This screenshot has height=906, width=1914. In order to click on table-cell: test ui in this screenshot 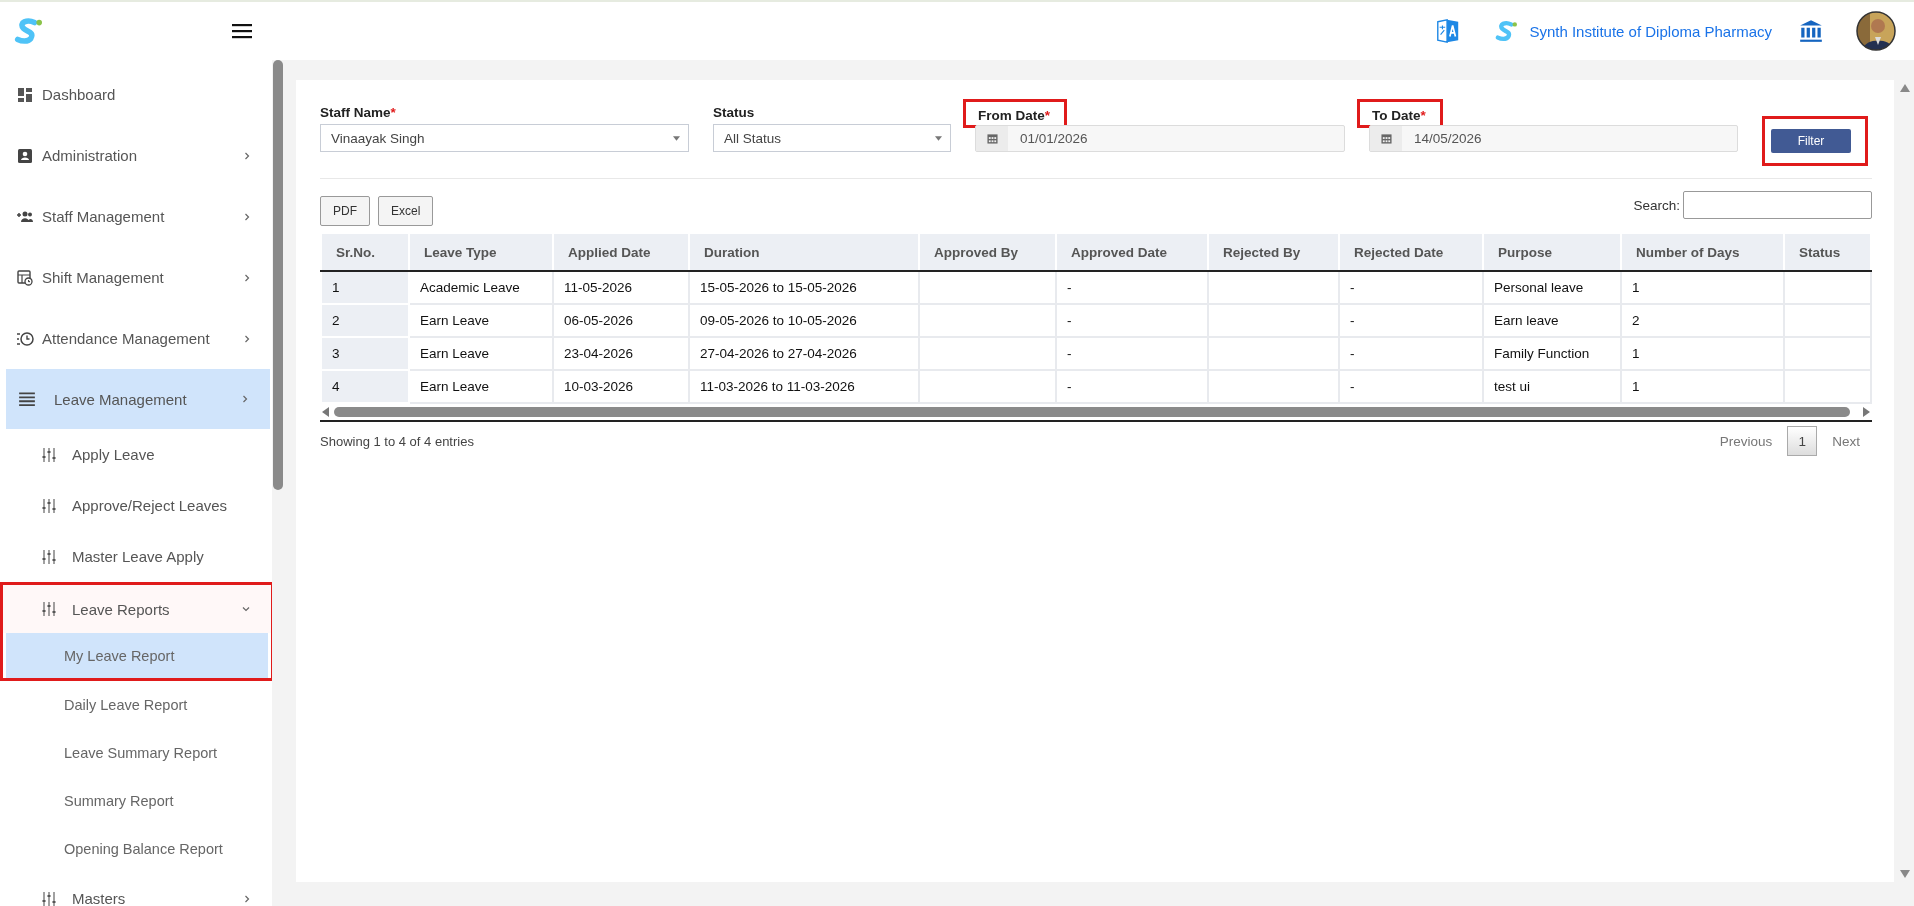, I will do `click(1512, 386)`.